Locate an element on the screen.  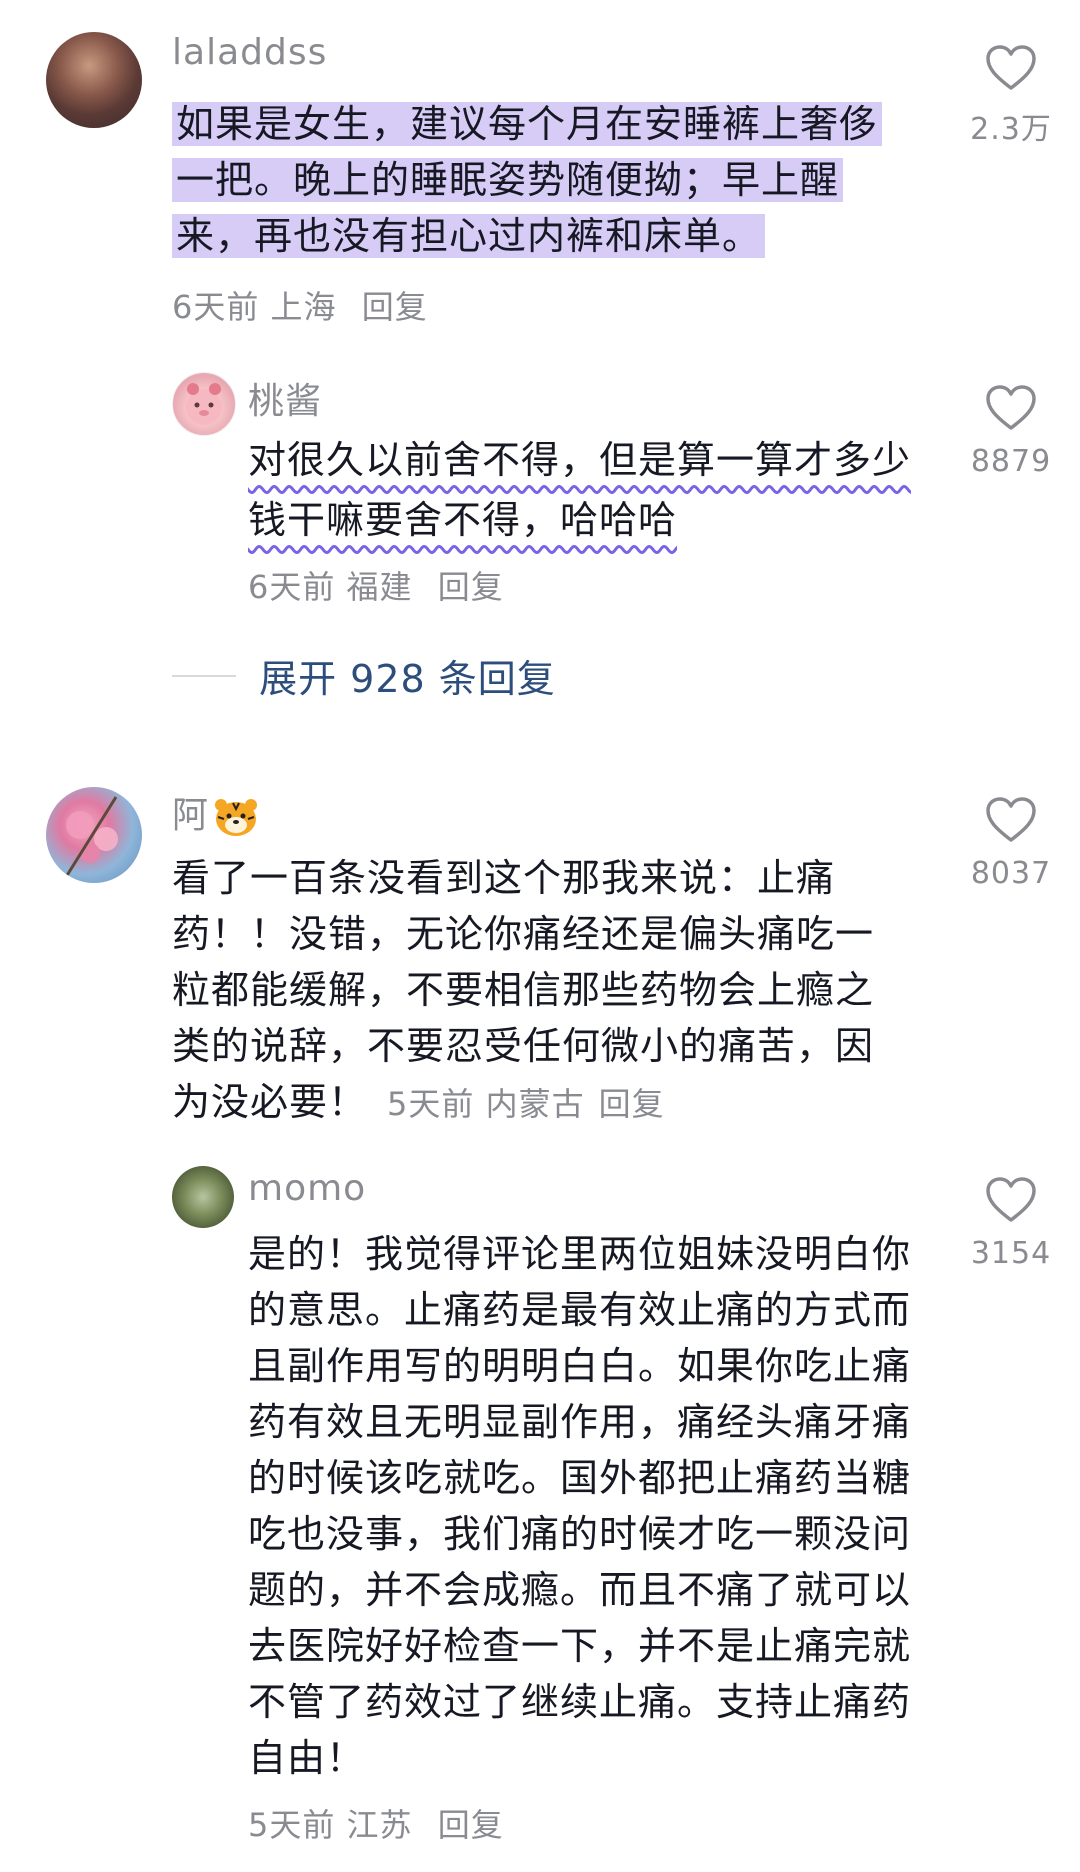
like-button: 2.3万 is located at coordinates (1011, 96).